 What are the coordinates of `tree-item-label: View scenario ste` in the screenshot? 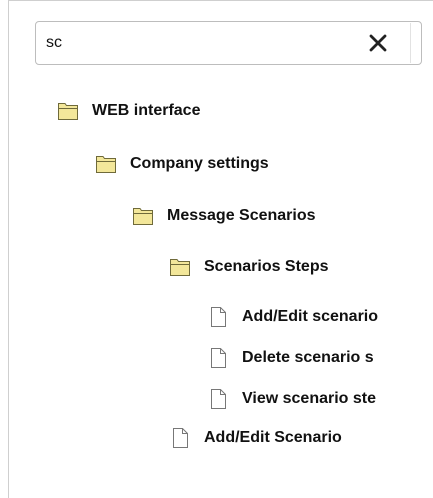 It's located at (309, 398).